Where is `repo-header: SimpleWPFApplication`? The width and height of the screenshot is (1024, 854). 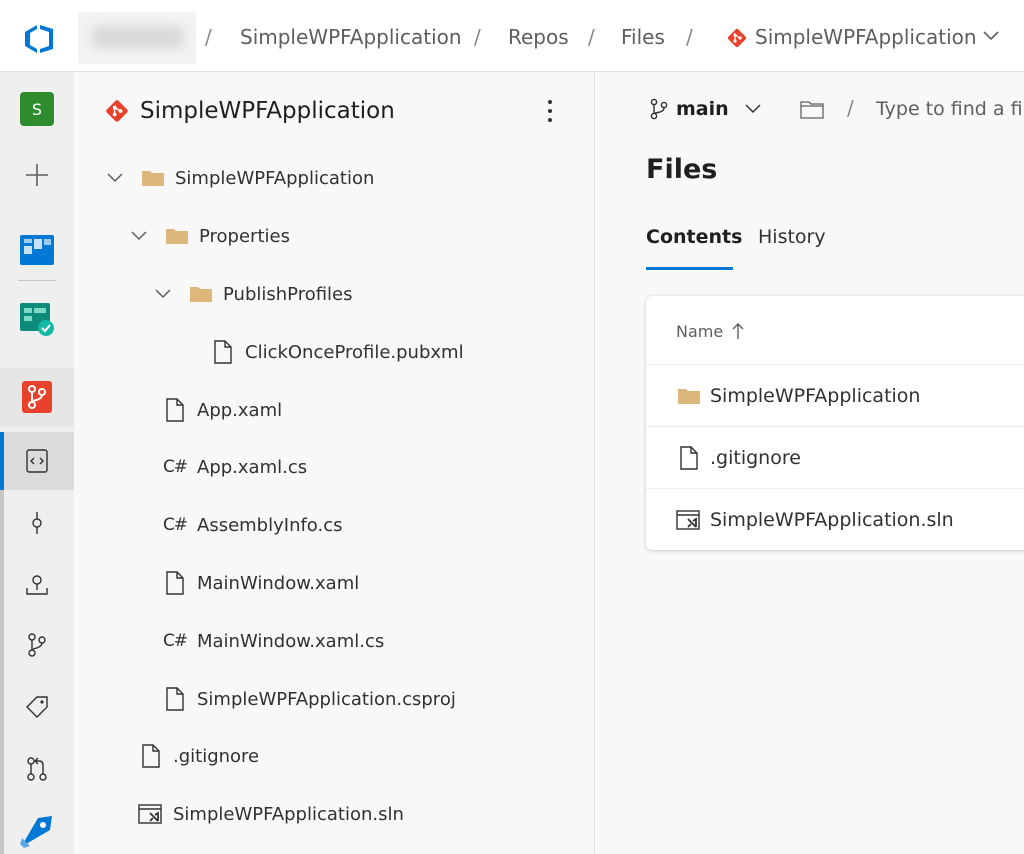
repo-header: SimpleWPFApplication is located at coordinates (249, 111).